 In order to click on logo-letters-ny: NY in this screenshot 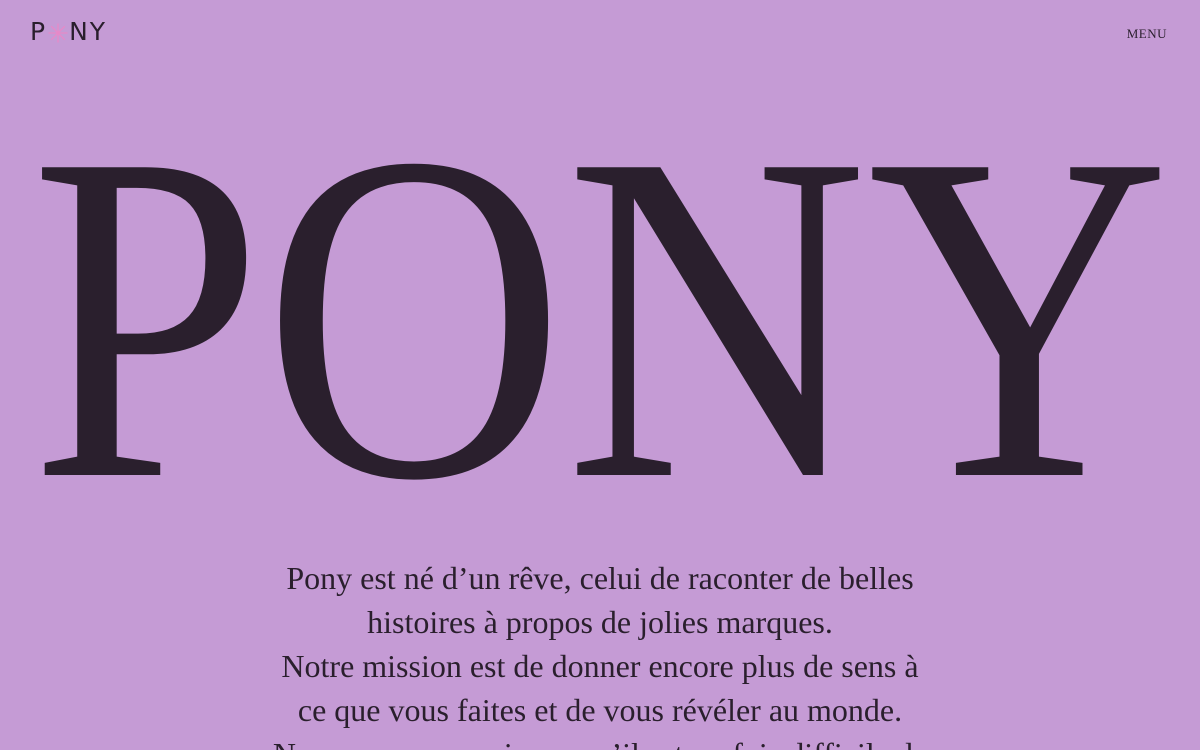, I will do `click(88, 31)`.